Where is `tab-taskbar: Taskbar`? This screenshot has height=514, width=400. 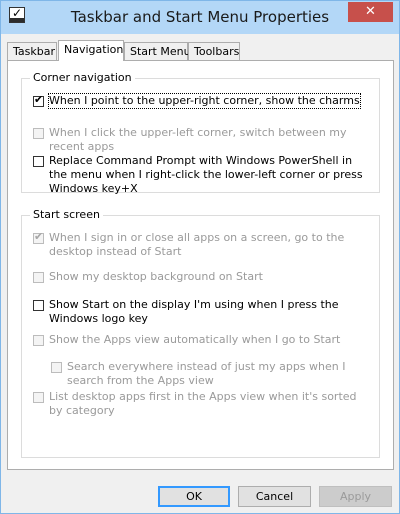
tab-taskbar: Taskbar is located at coordinates (32, 51).